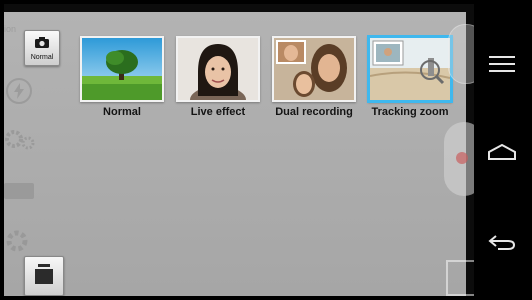 The width and height of the screenshot is (532, 300). Describe the element at coordinates (17, 243) in the screenshot. I see `gear-icon` at that location.